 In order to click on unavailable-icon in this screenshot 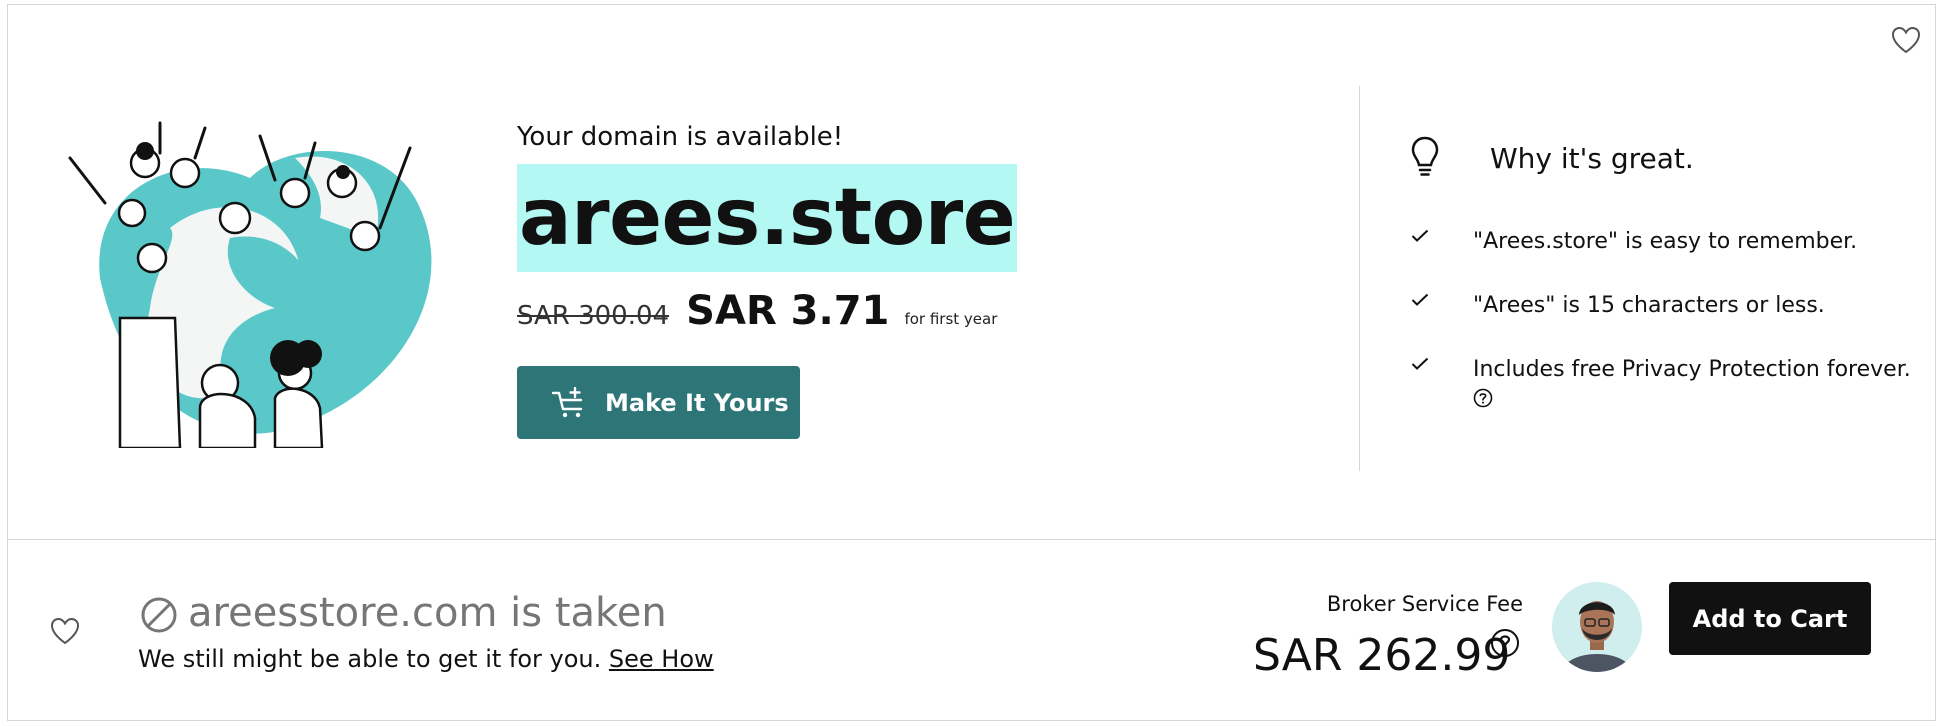, I will do `click(159, 615)`.